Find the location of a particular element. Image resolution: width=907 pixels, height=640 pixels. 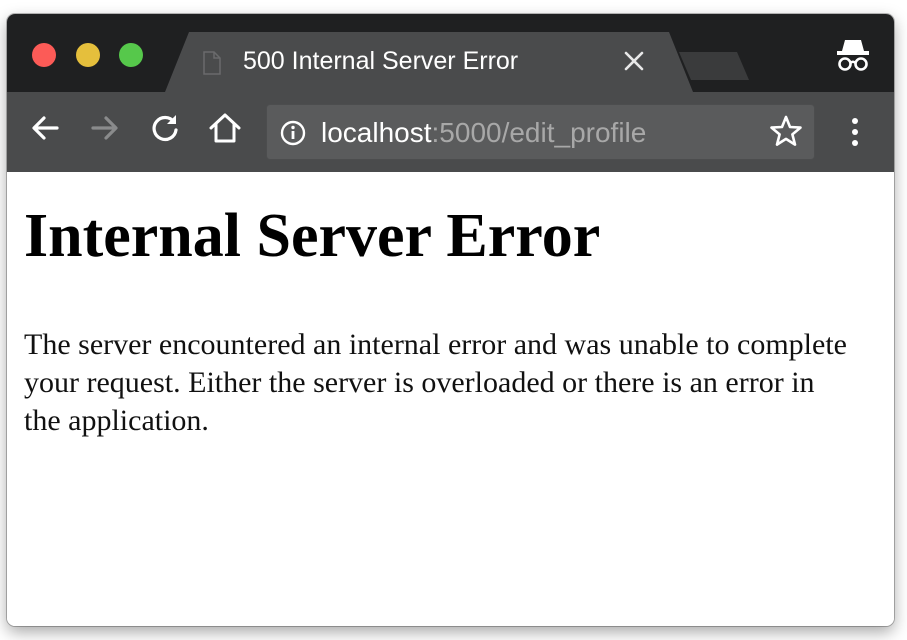

address-url: localhost:5000/edit_profile is located at coordinates (483, 133).